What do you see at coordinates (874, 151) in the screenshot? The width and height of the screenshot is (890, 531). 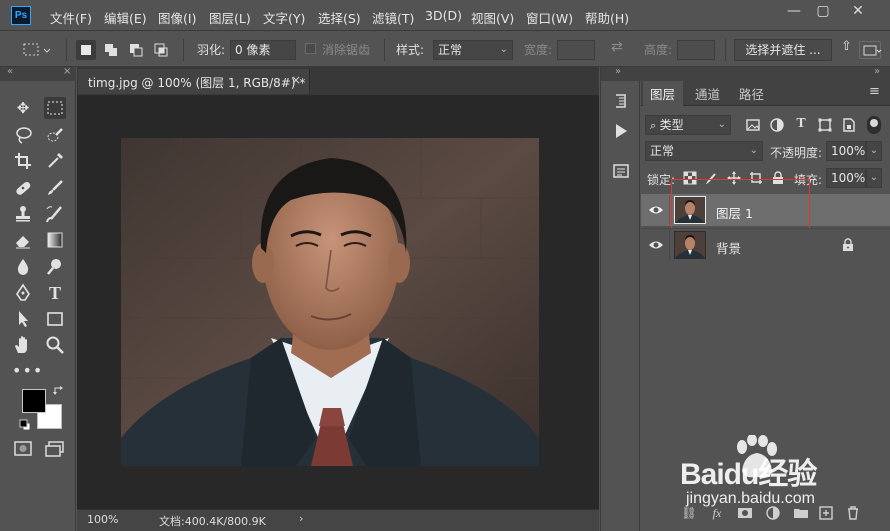 I see `opacity-dropdown-icon: ⌄` at bounding box center [874, 151].